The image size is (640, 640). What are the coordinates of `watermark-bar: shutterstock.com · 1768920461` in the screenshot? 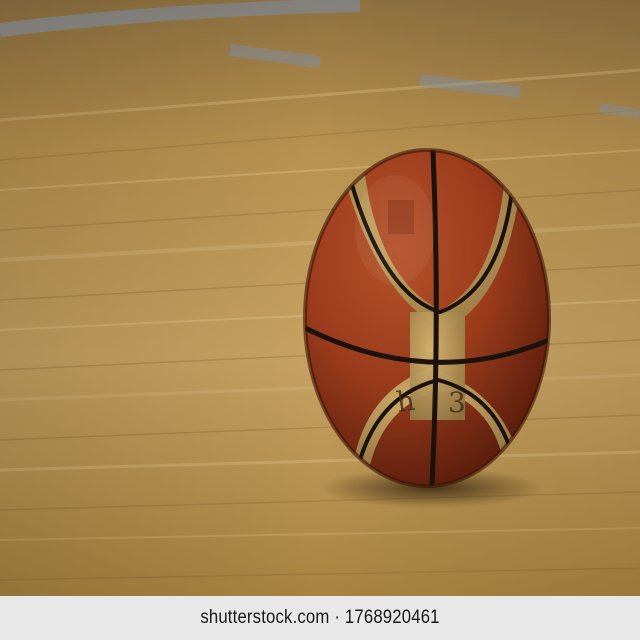 It's located at (320, 618).